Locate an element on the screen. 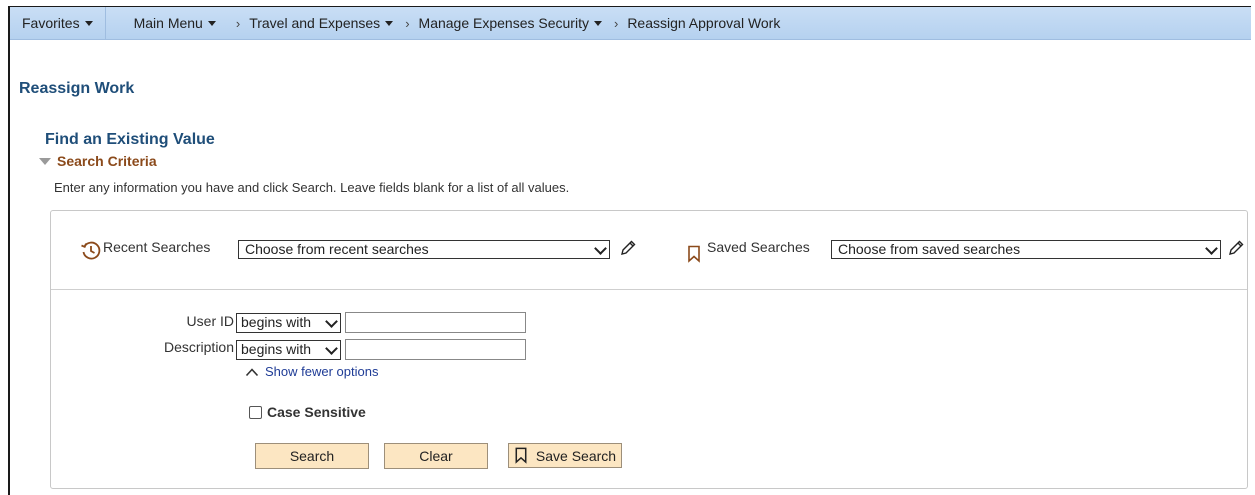 The width and height of the screenshot is (1255, 495). search-button: Search is located at coordinates (312, 456).